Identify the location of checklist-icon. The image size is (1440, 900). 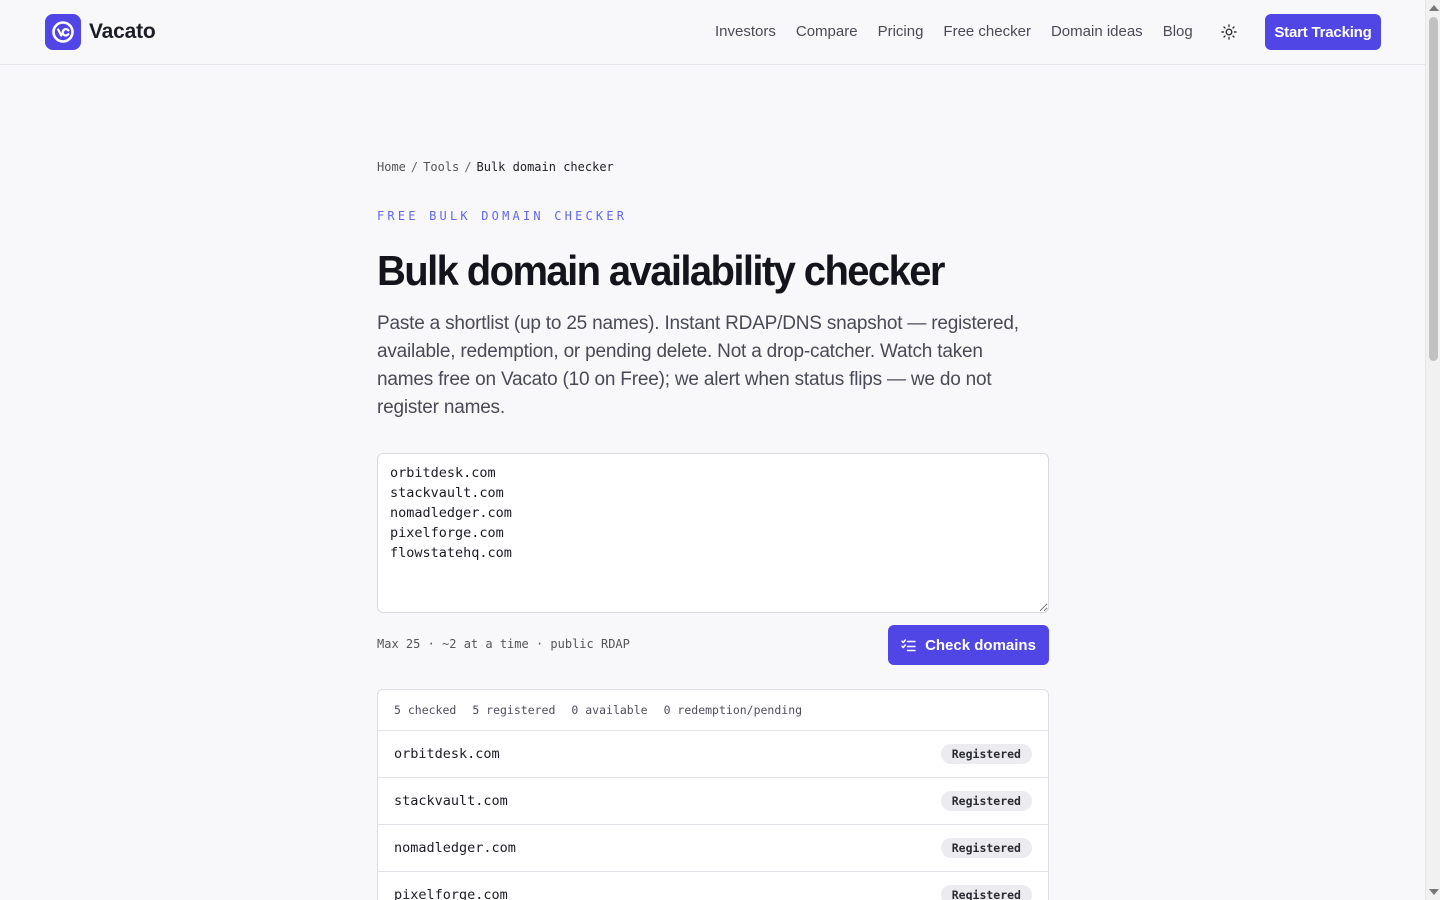
(908, 644).